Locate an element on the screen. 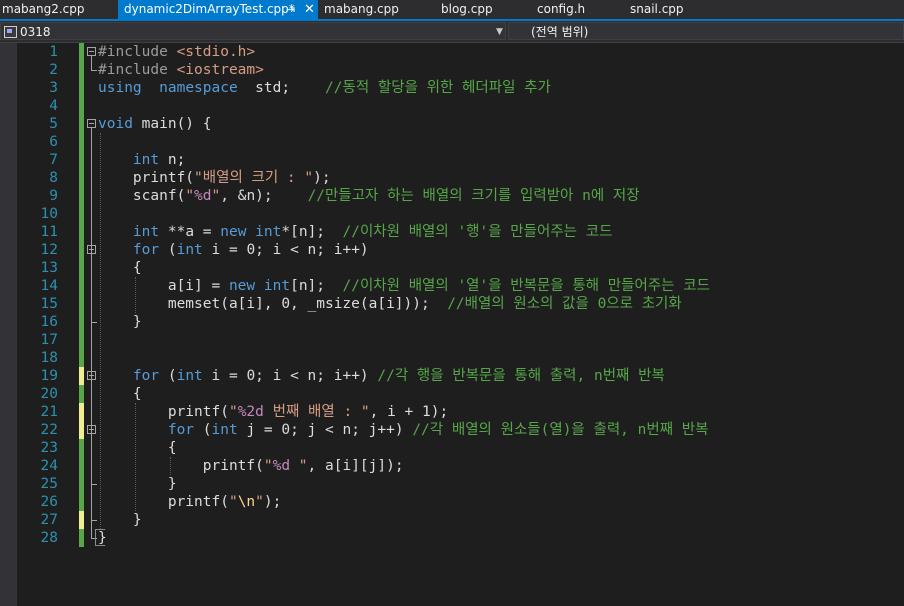 Image resolution: width=904 pixels, height=606 pixels. line-number: 17 is located at coordinates (49, 340).